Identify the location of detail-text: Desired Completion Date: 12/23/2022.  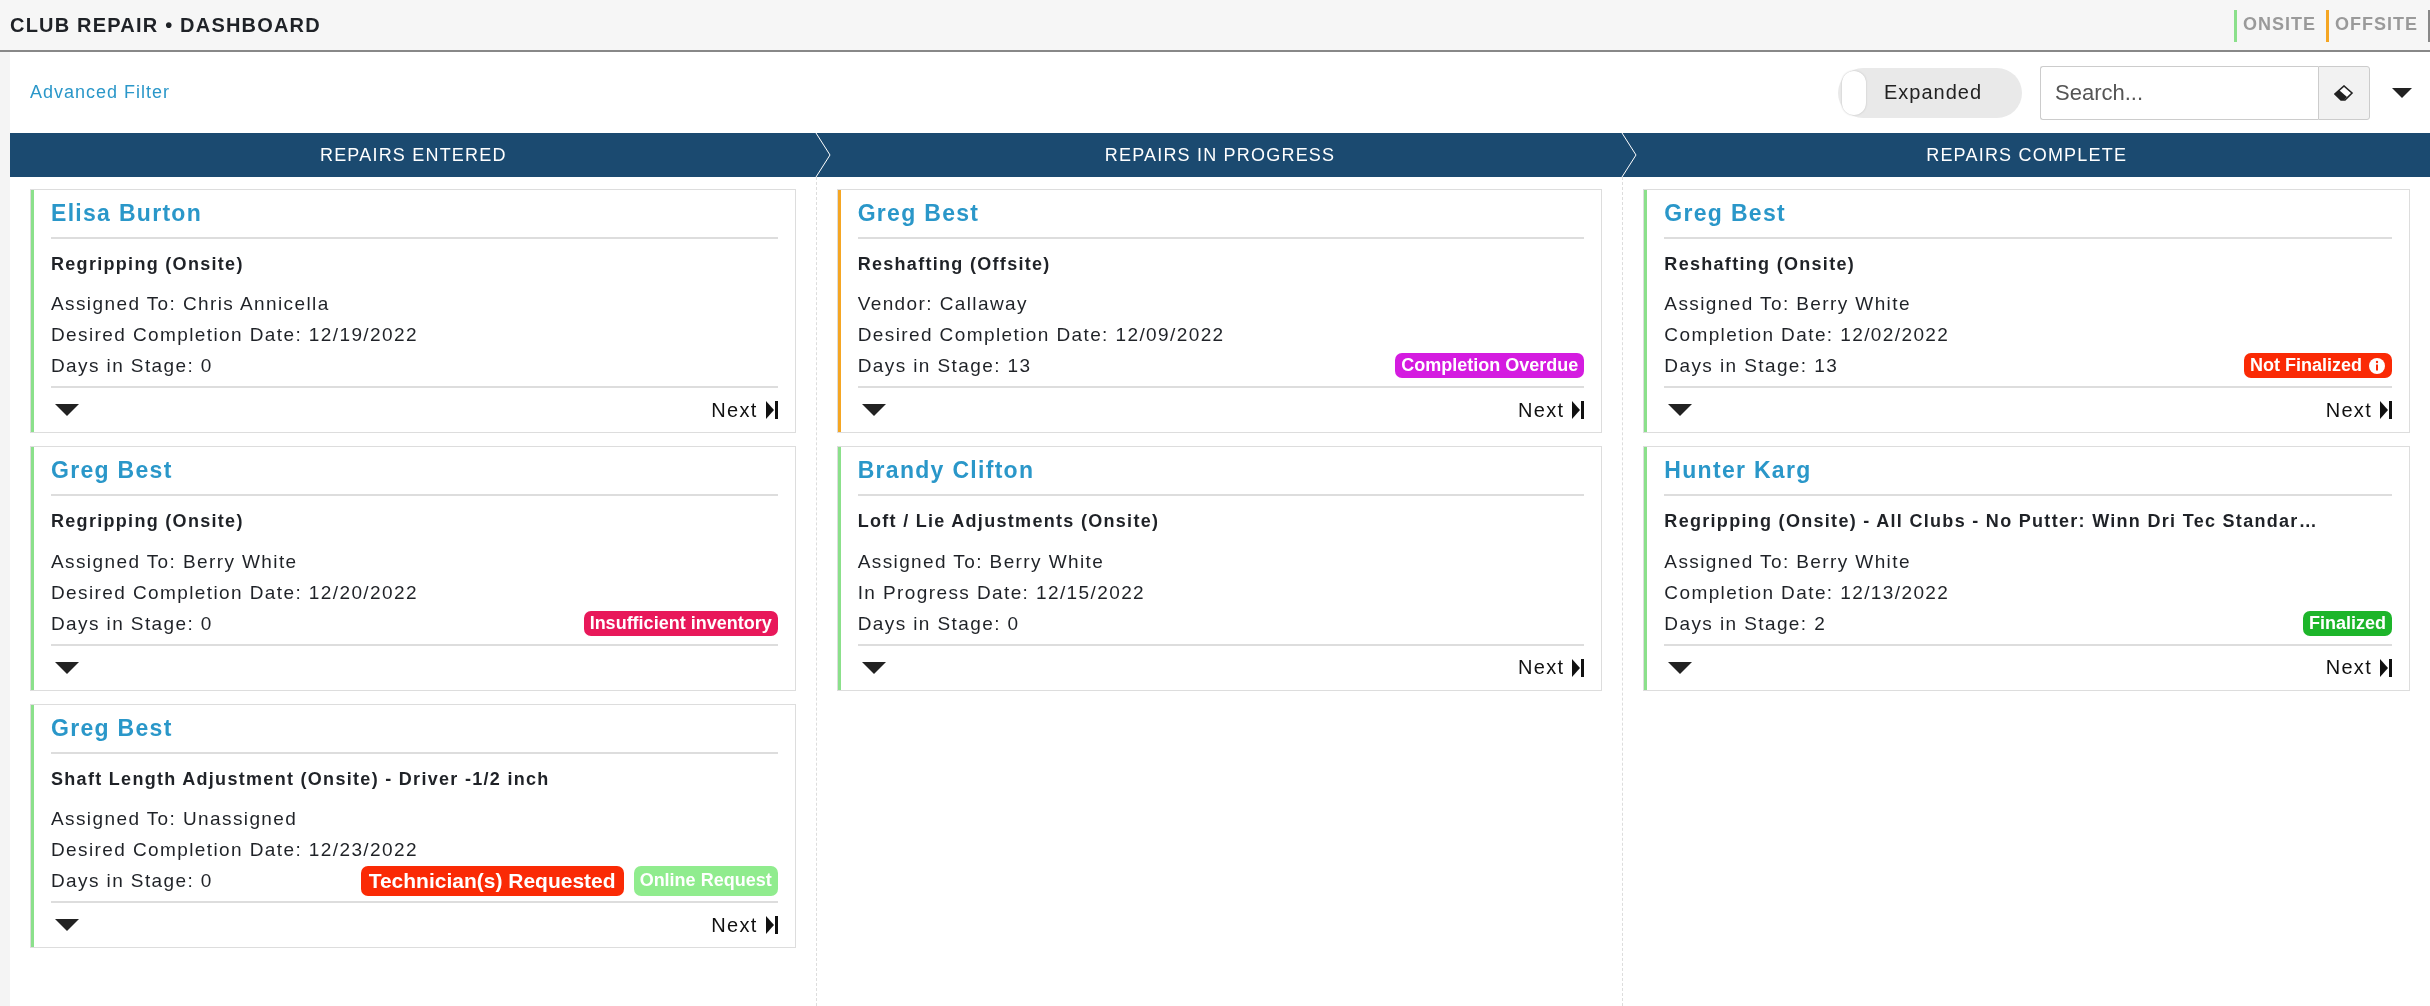
(235, 850).